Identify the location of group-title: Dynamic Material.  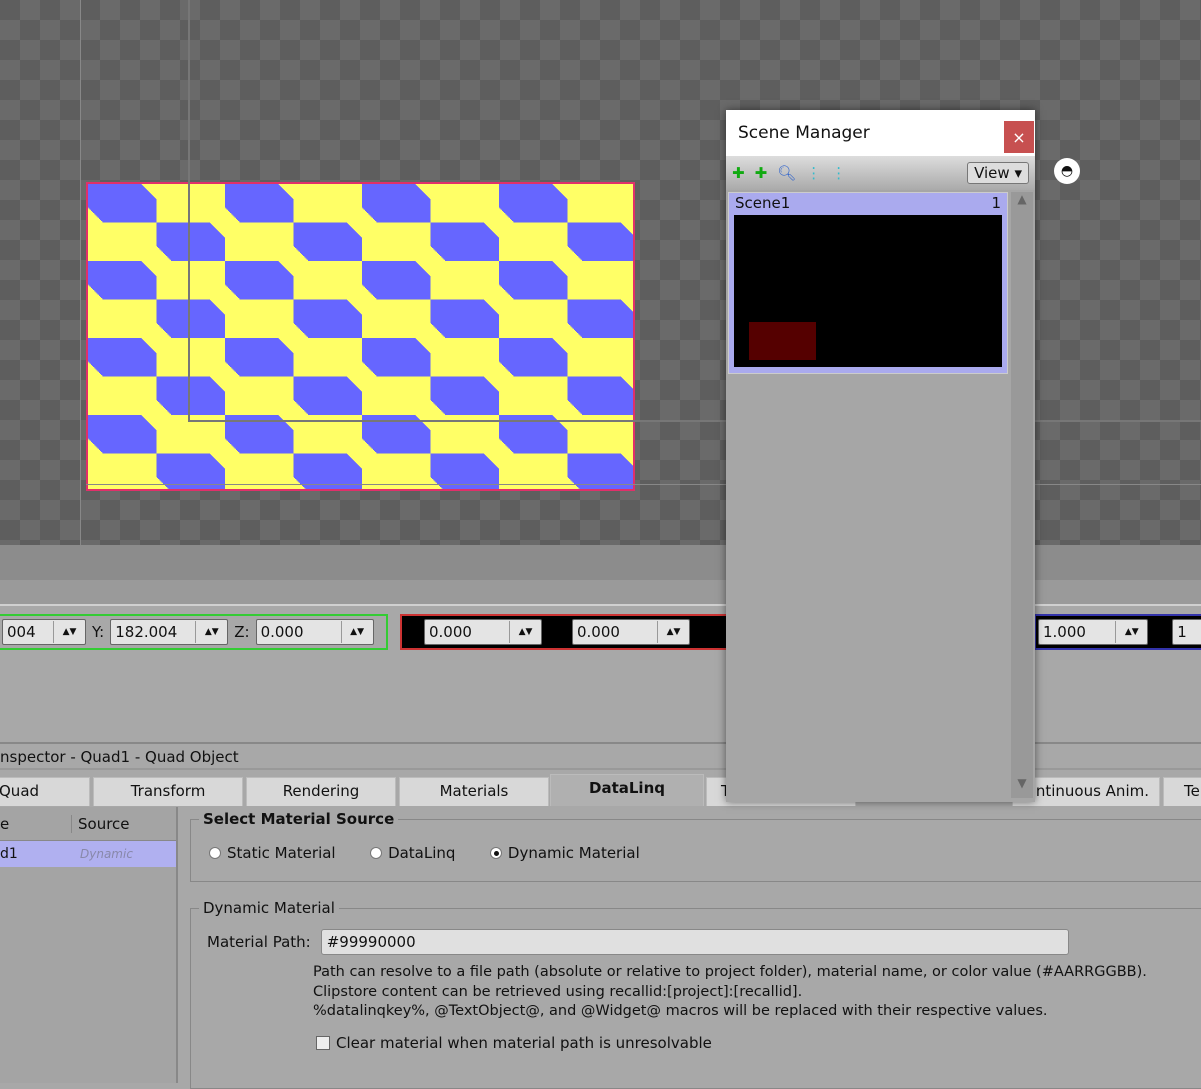
(269, 908).